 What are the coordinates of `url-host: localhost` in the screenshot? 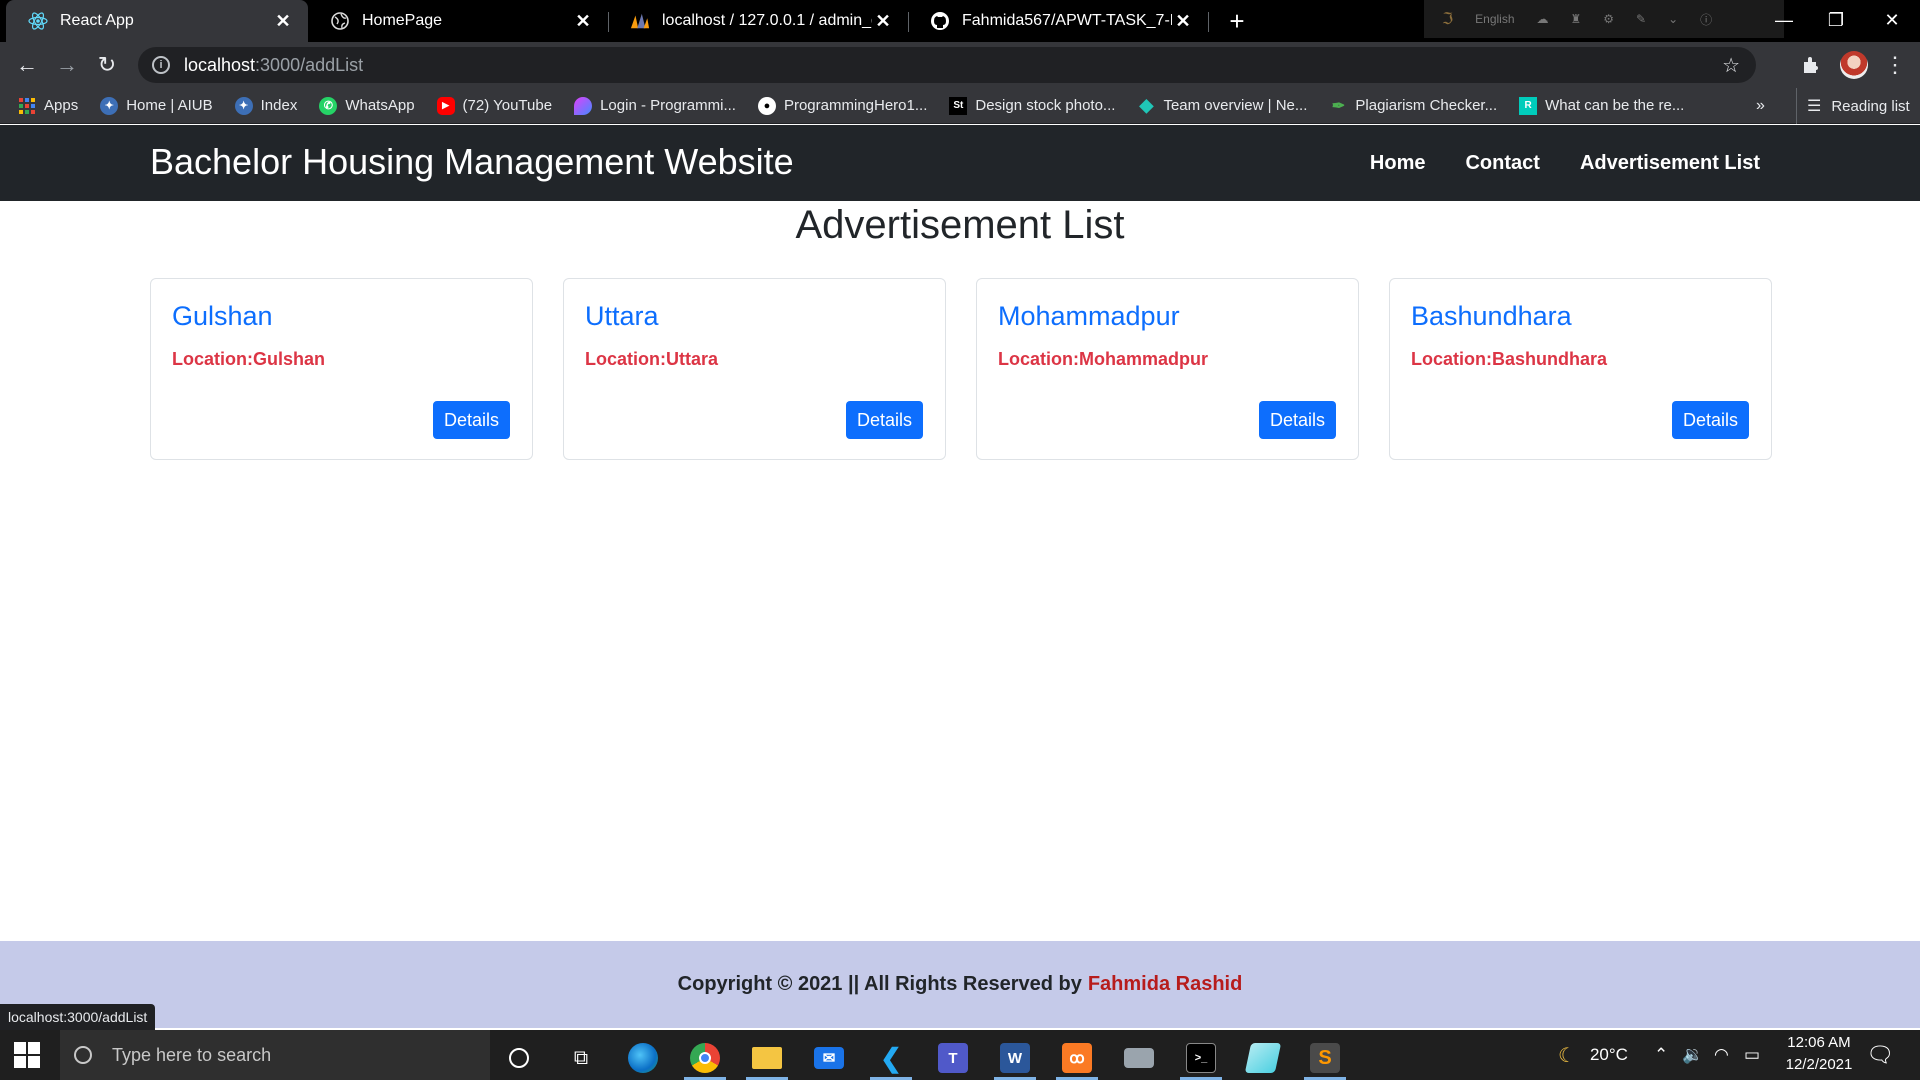 It's located at (220, 64).